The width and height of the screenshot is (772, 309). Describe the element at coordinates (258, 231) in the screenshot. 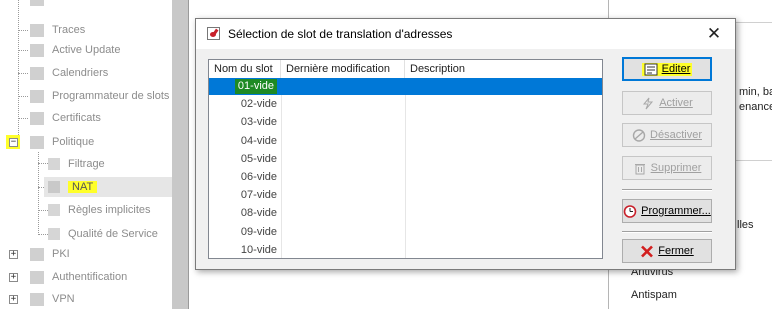

I see `slot-name: 09-vide` at that location.